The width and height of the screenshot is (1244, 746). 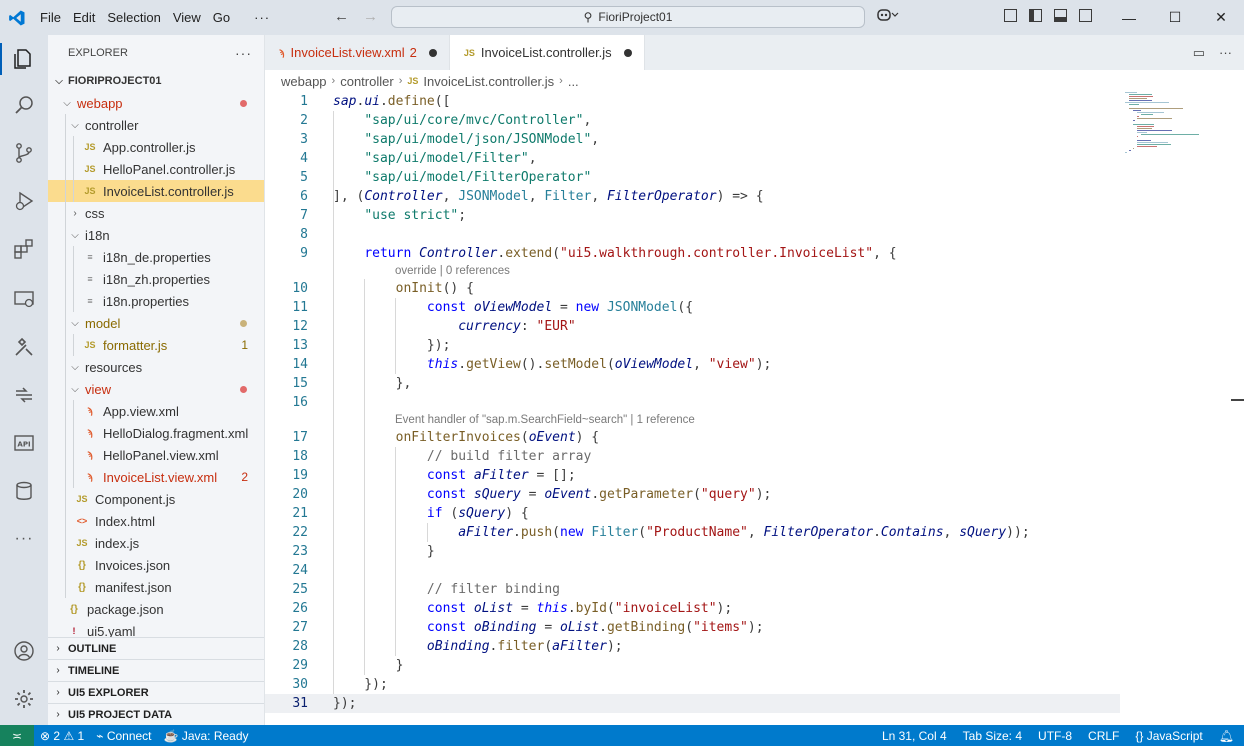 What do you see at coordinates (914, 736) in the screenshot?
I see `cursor-position: Ln 31, Col 4` at bounding box center [914, 736].